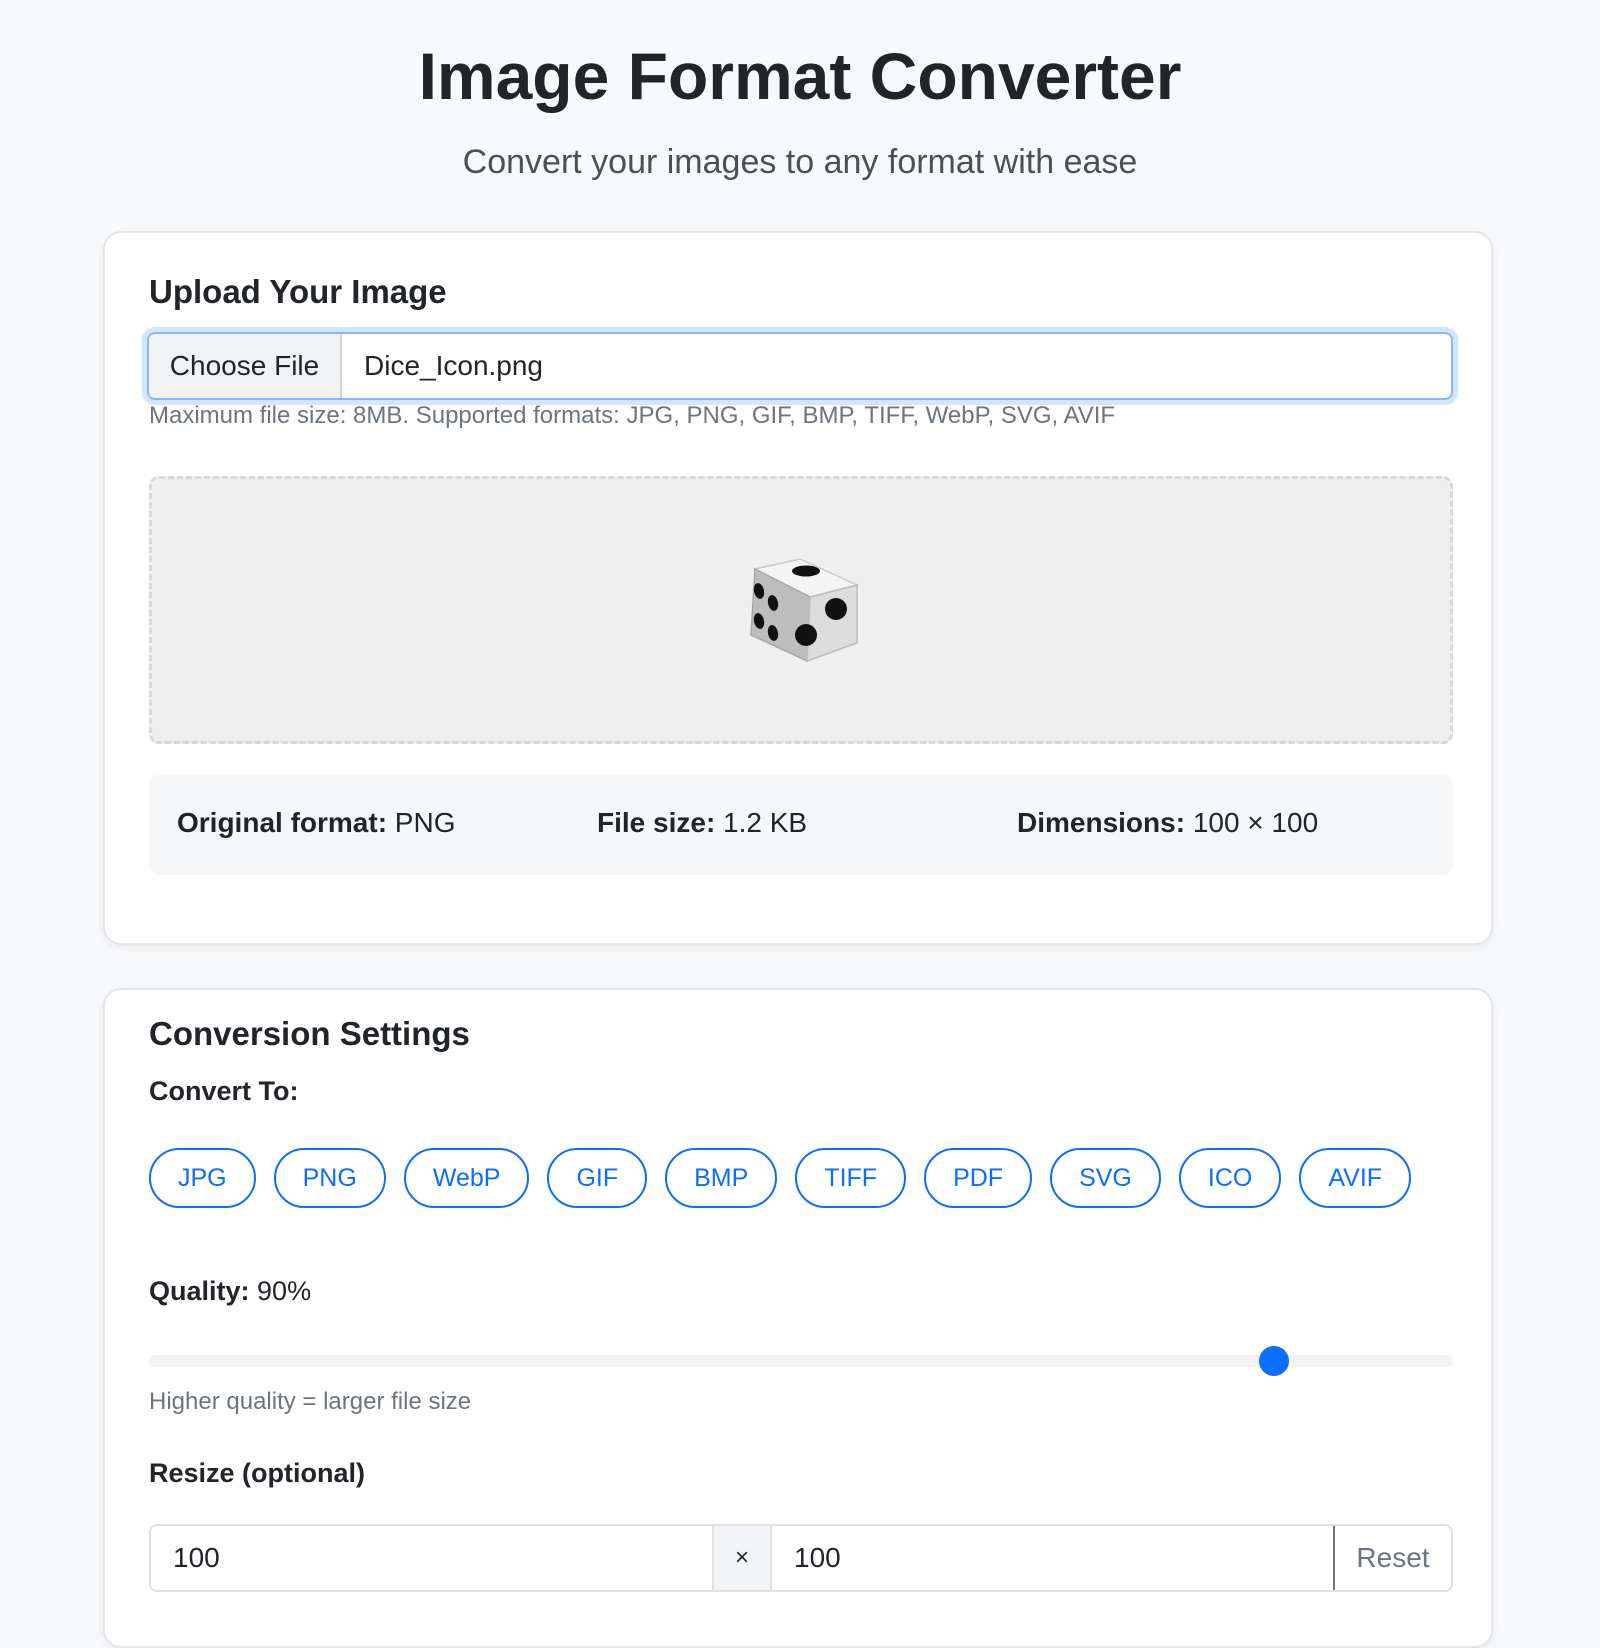 This screenshot has height=1648, width=1600. What do you see at coordinates (765, 822) in the screenshot?
I see `file-size-value: 1.2 KB` at bounding box center [765, 822].